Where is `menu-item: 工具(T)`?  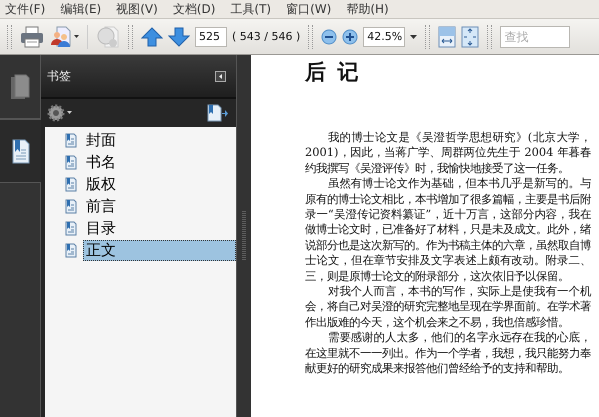 menu-item: 工具(T) is located at coordinates (250, 9).